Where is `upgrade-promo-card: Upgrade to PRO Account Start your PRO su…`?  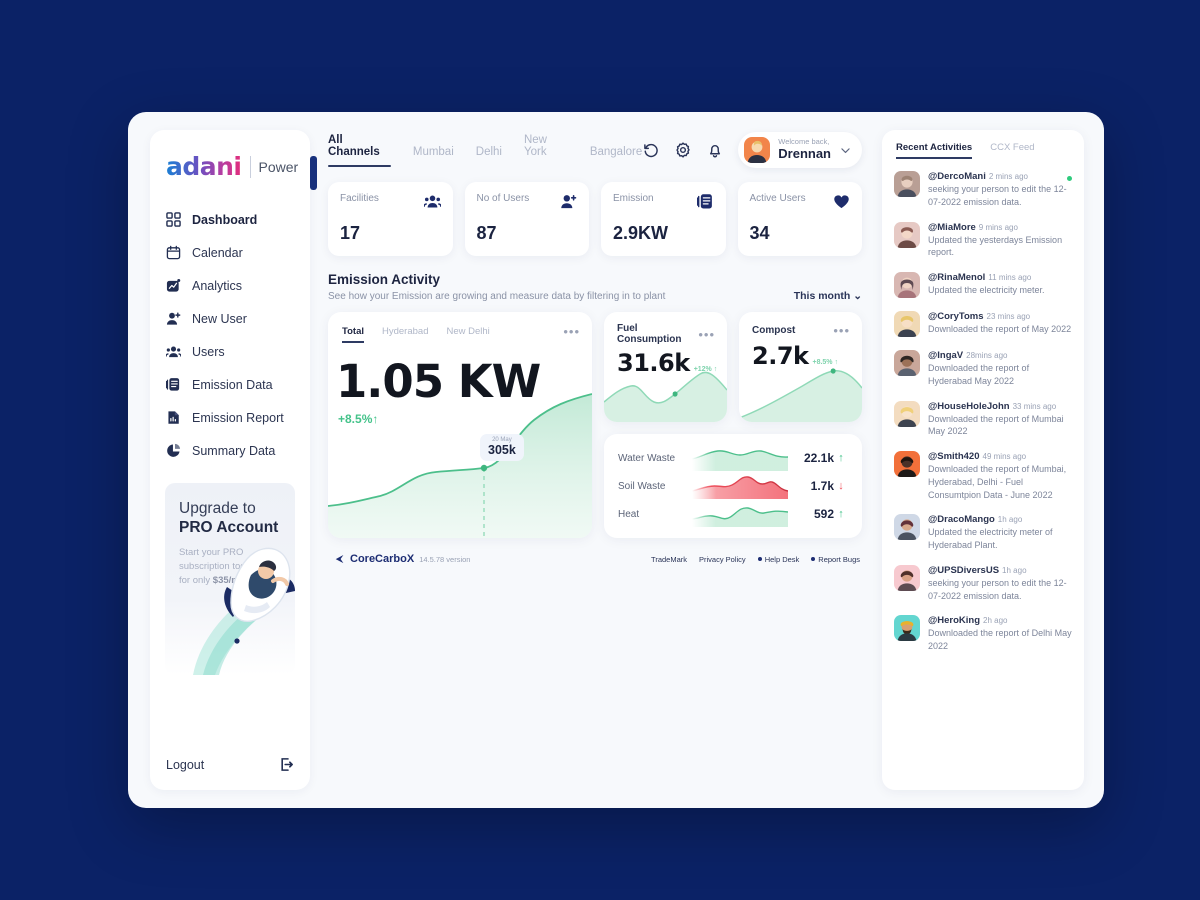
upgrade-promo-card: Upgrade to PRO Account Start your PRO su… is located at coordinates (230, 579).